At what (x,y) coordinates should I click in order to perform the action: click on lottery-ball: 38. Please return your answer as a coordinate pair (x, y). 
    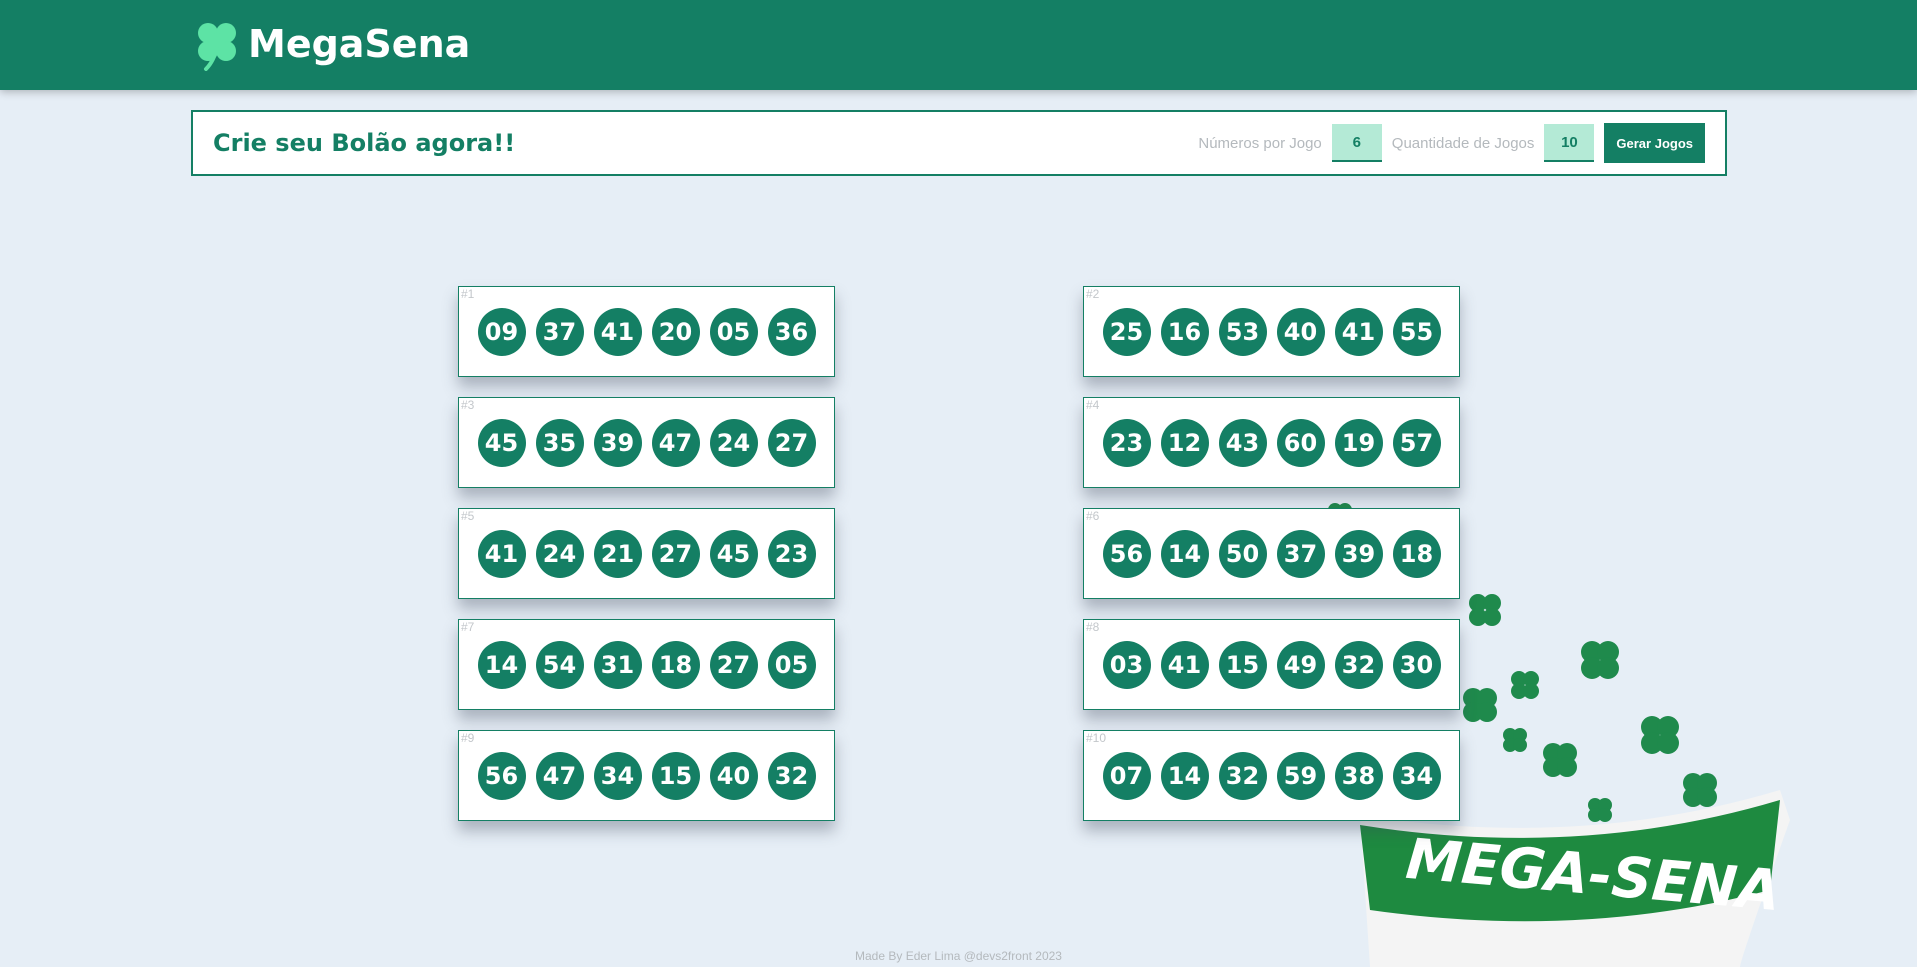
    Looking at the image, I should click on (1358, 775).